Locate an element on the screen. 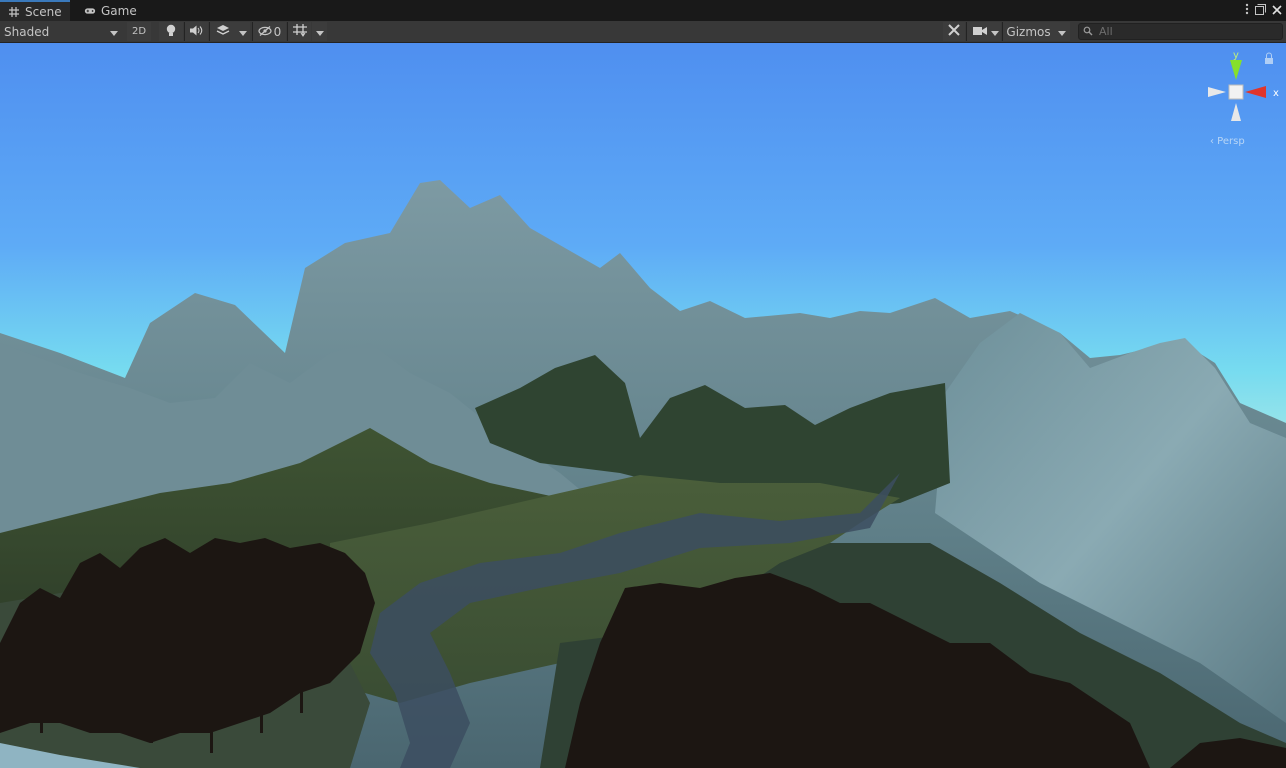  grid-icon is located at coordinates (14, 12).